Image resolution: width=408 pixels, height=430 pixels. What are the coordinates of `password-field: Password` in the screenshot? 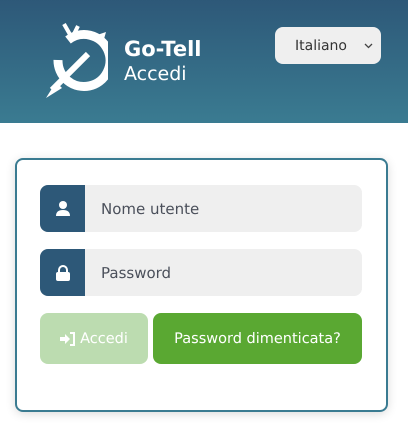 It's located at (201, 272).